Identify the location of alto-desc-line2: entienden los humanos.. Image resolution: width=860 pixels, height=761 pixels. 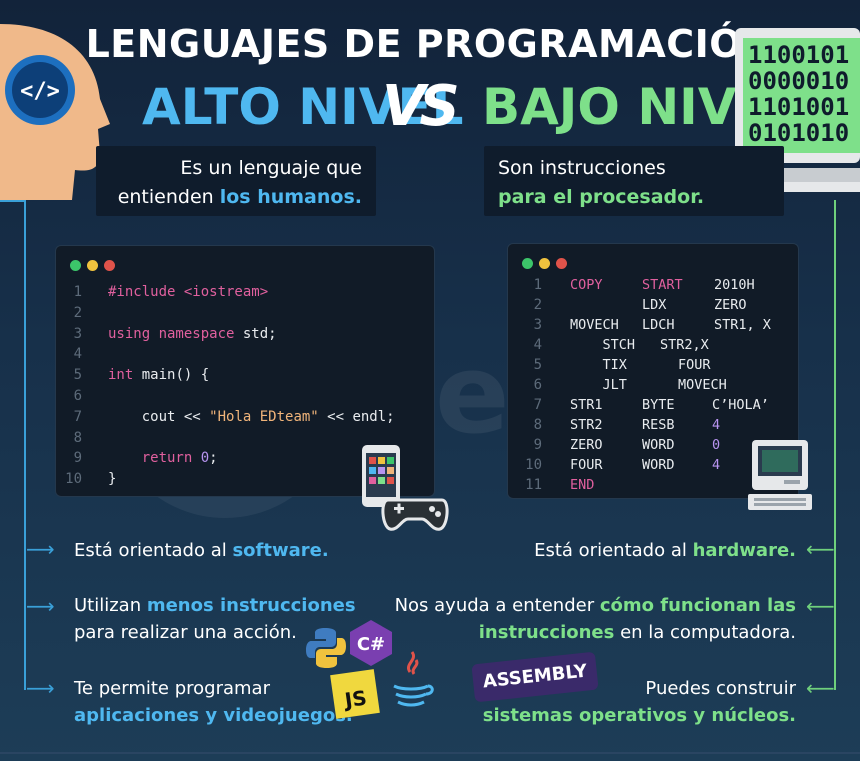
(239, 197).